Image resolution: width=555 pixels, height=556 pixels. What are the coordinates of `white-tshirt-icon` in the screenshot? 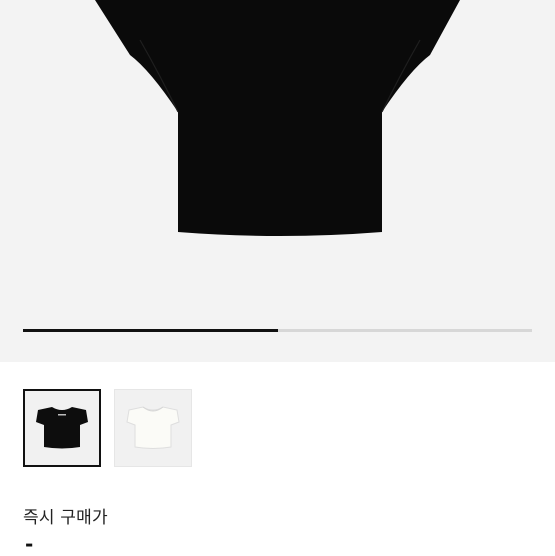 It's located at (153, 427).